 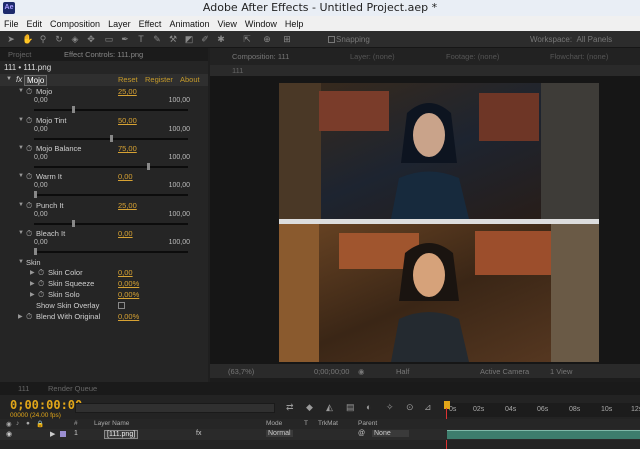 I want to click on resolution-dropdown: Half, so click(x=402, y=371).